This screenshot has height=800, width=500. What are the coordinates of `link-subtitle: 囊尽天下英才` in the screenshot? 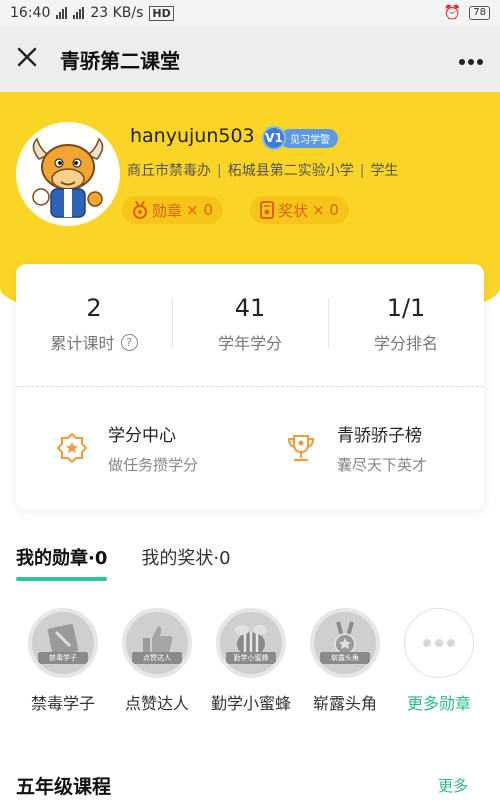 It's located at (382, 465).